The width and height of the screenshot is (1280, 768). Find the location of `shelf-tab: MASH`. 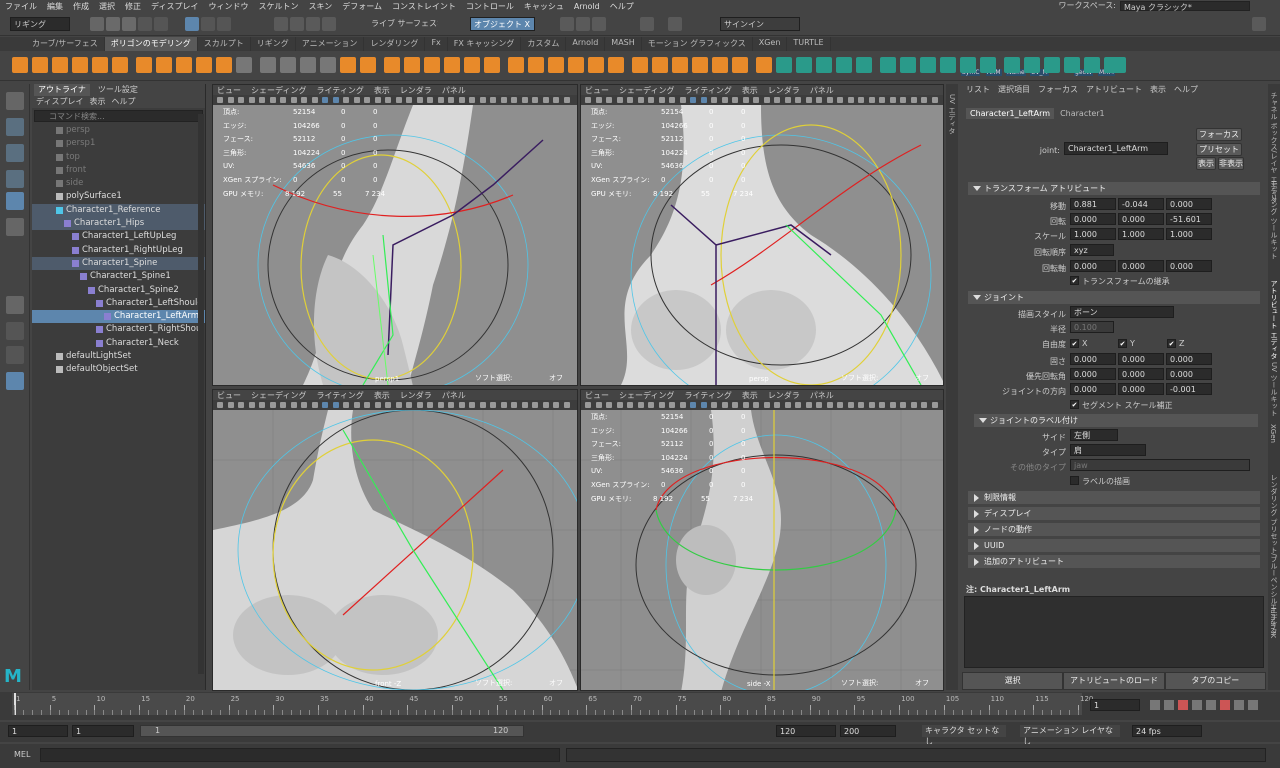

shelf-tab: MASH is located at coordinates (623, 44).